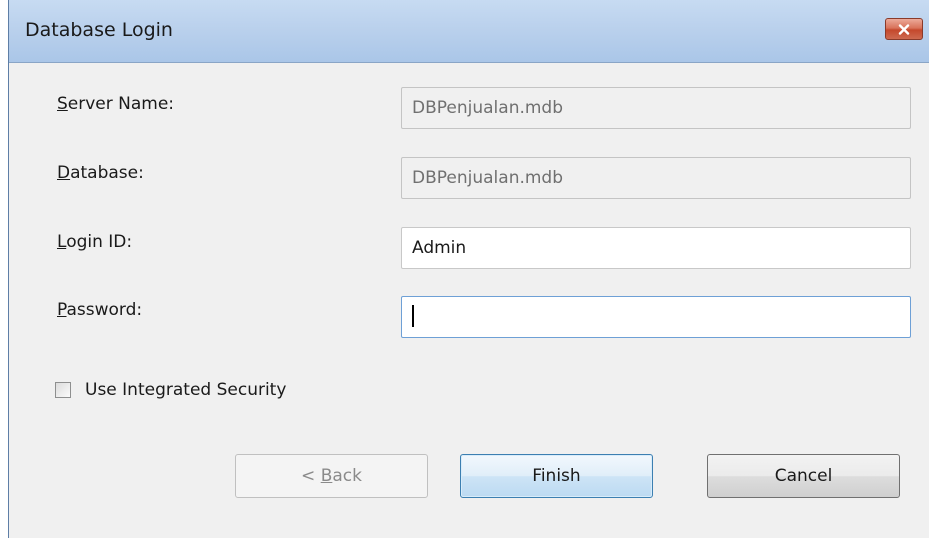  I want to click on password-input, so click(656, 317).